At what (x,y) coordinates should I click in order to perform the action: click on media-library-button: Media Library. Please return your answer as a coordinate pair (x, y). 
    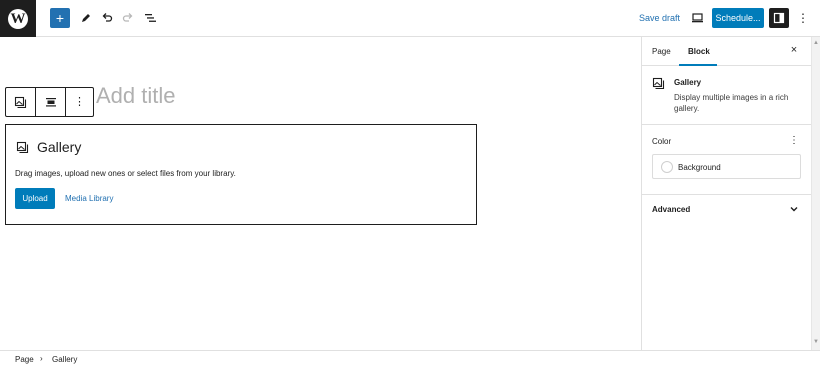
    Looking at the image, I should click on (89, 198).